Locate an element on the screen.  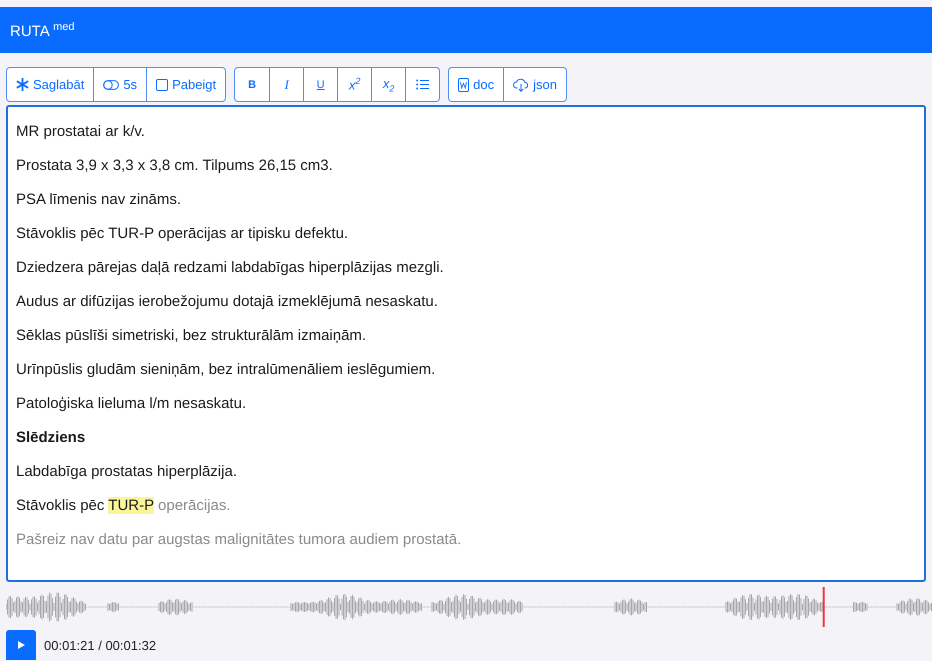
document-icon is located at coordinates (464, 85).